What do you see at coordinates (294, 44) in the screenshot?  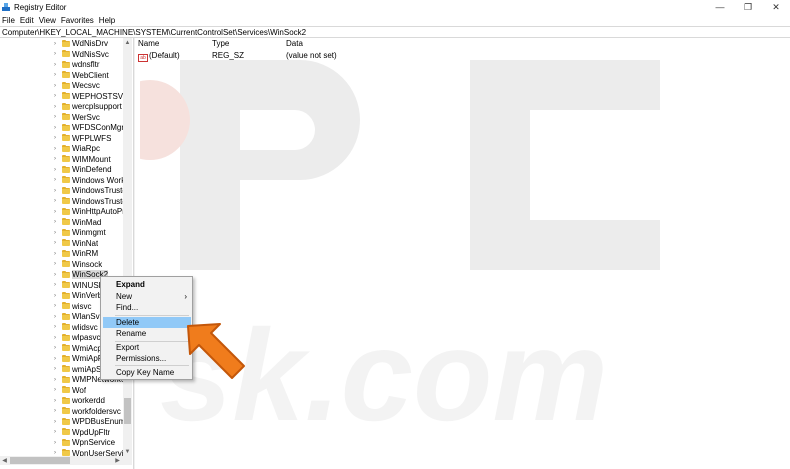 I see `column-header-data: Data` at bounding box center [294, 44].